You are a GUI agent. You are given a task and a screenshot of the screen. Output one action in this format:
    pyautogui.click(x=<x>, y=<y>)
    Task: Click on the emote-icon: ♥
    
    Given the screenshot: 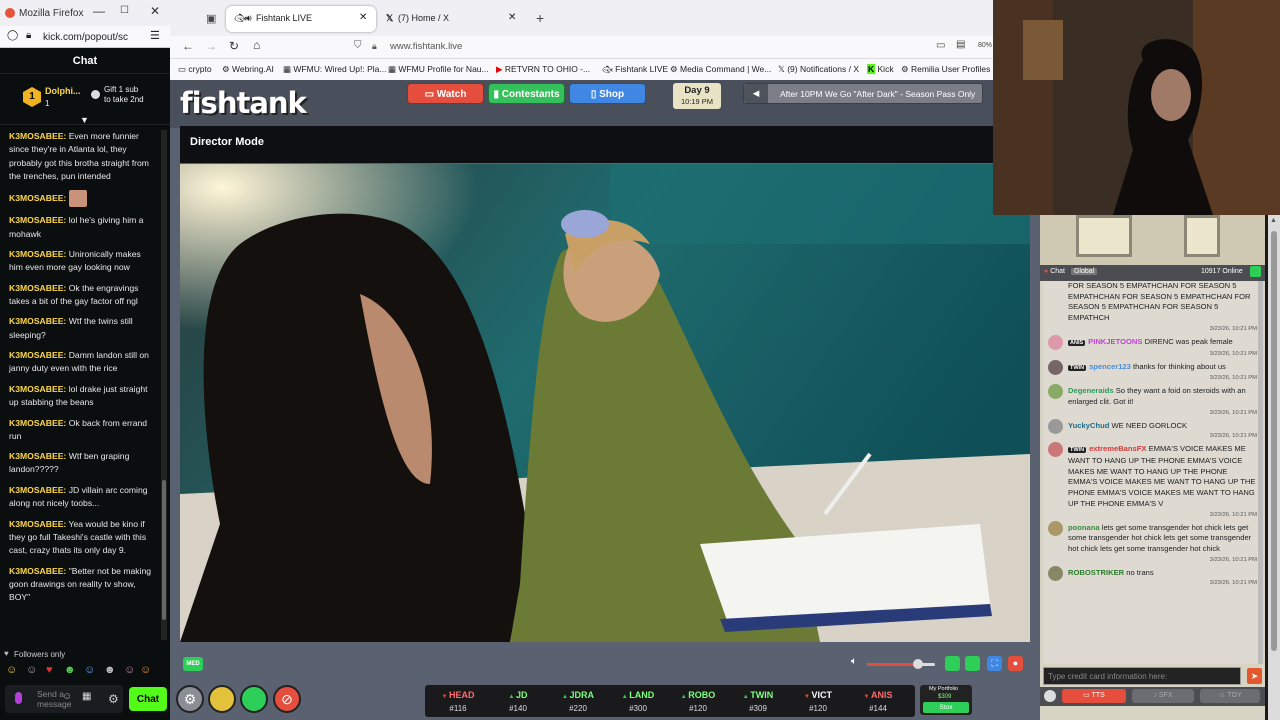 What is the action you would take?
    pyautogui.click(x=49, y=670)
    